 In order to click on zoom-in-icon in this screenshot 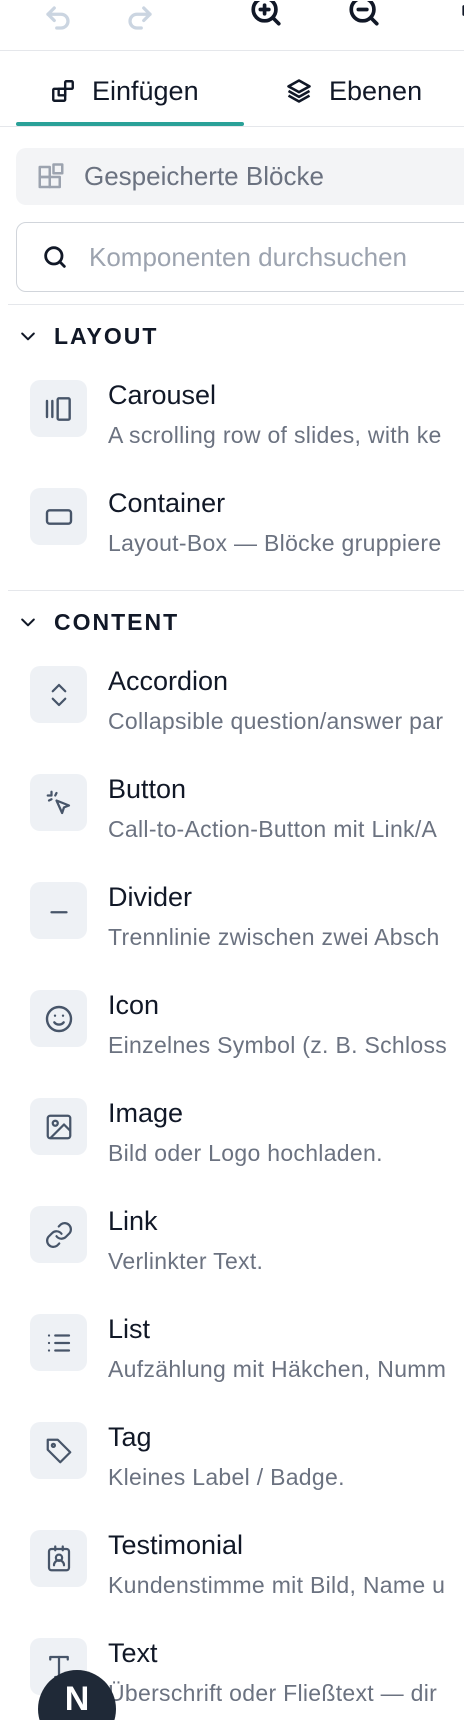, I will do `click(266, 18)`.